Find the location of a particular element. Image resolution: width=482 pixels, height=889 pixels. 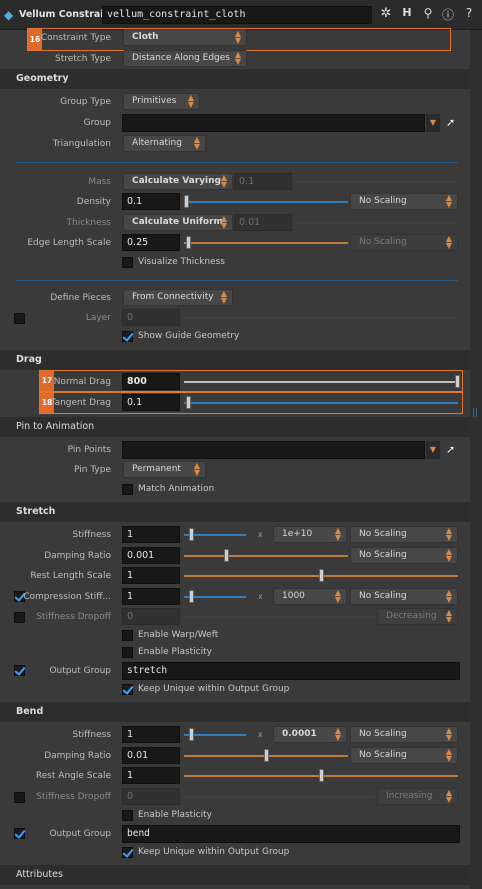

scrollbar-track is located at coordinates (476, 459).